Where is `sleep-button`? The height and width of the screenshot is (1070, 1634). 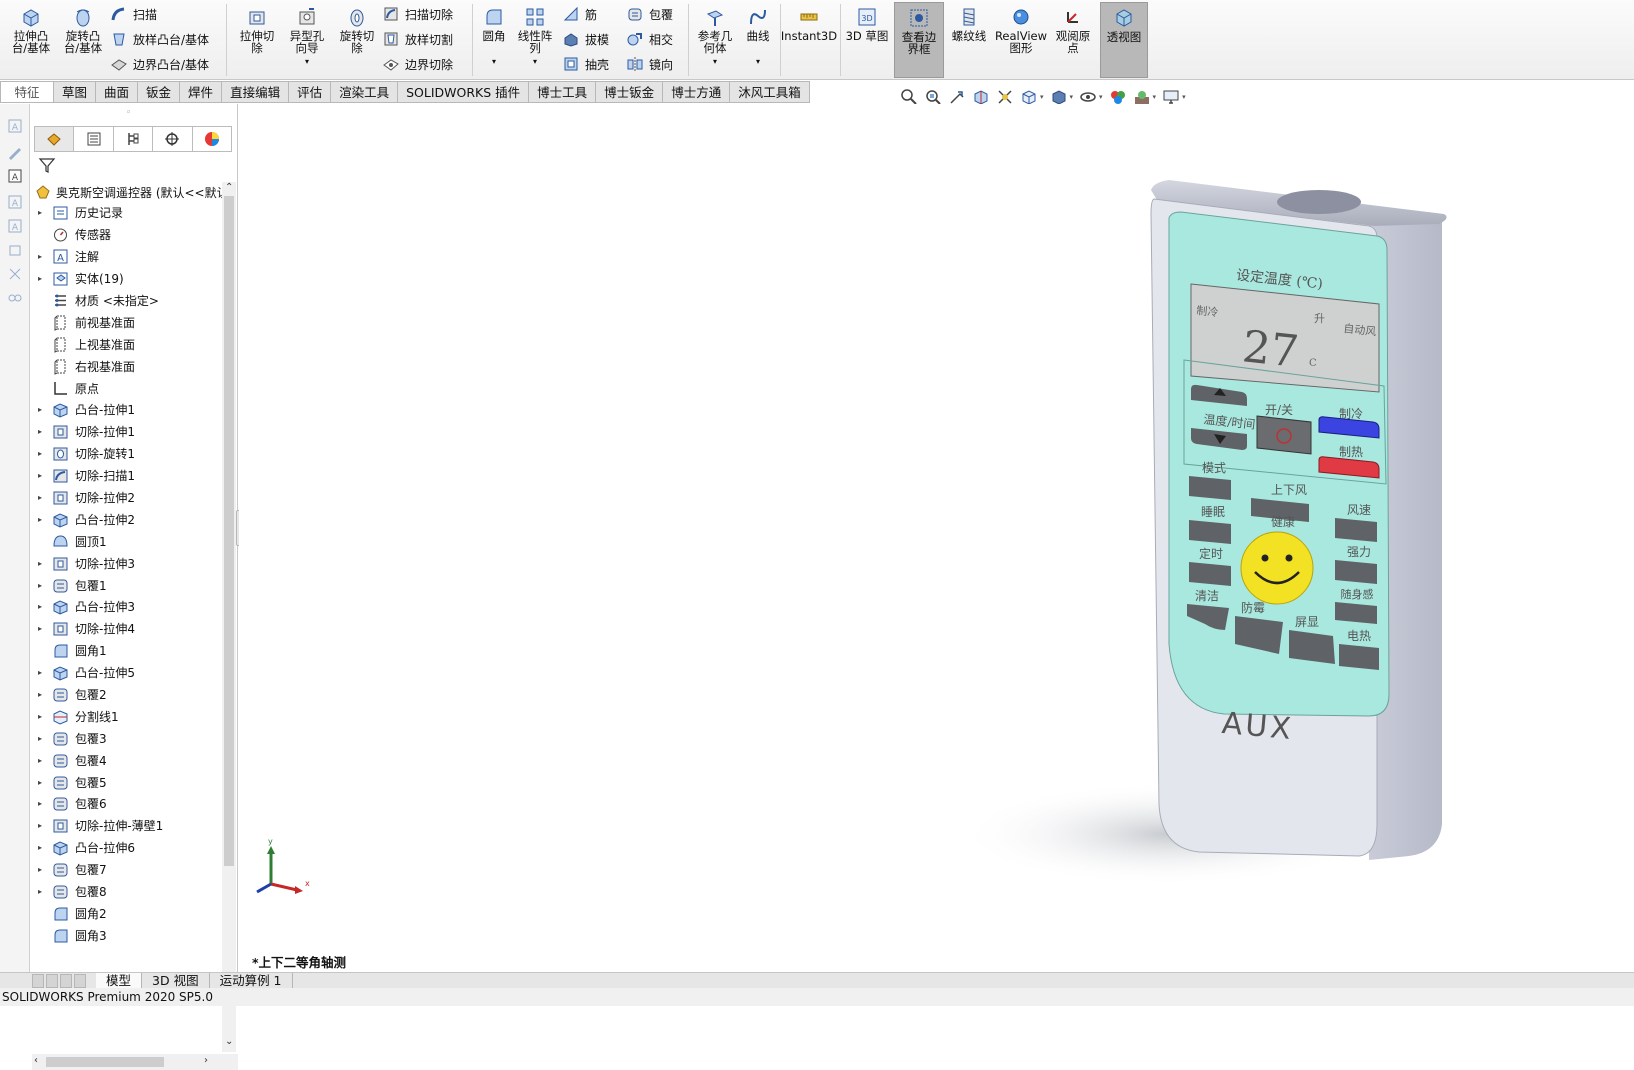
sleep-button is located at coordinates (1210, 532).